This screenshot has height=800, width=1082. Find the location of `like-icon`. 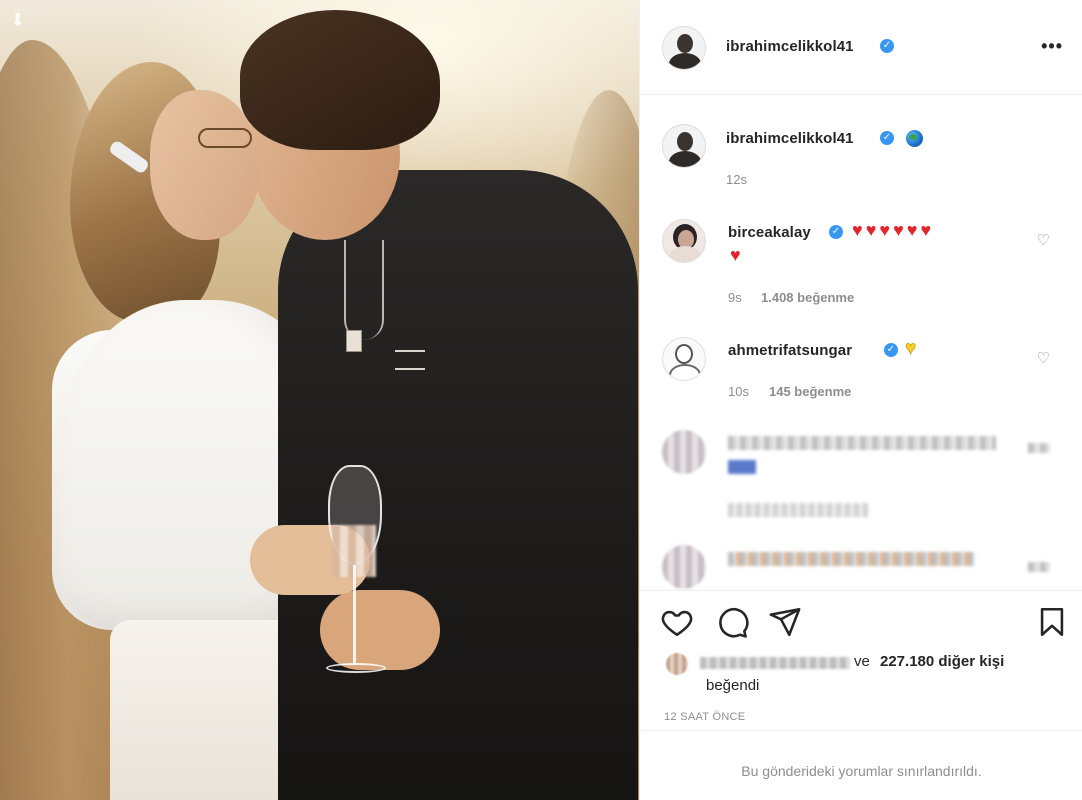

like-icon is located at coordinates (677, 622).